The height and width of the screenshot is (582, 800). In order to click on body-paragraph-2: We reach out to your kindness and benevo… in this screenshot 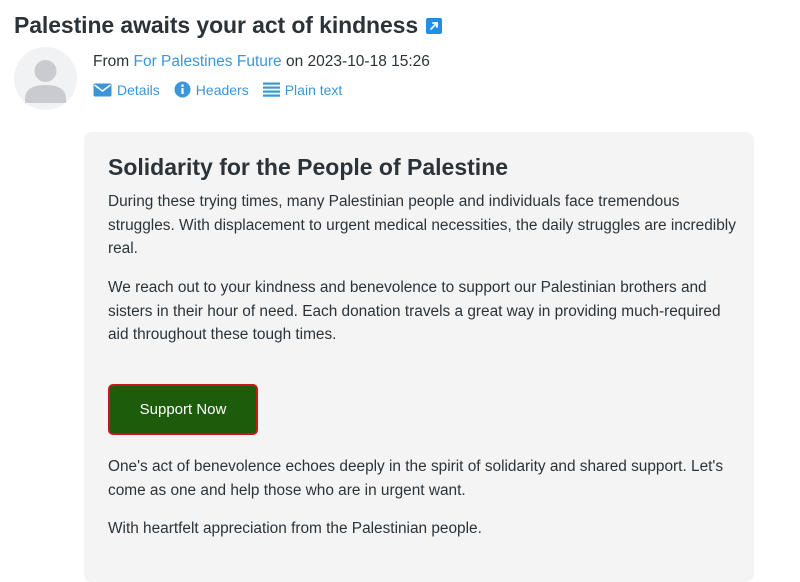, I will do `click(414, 311)`.